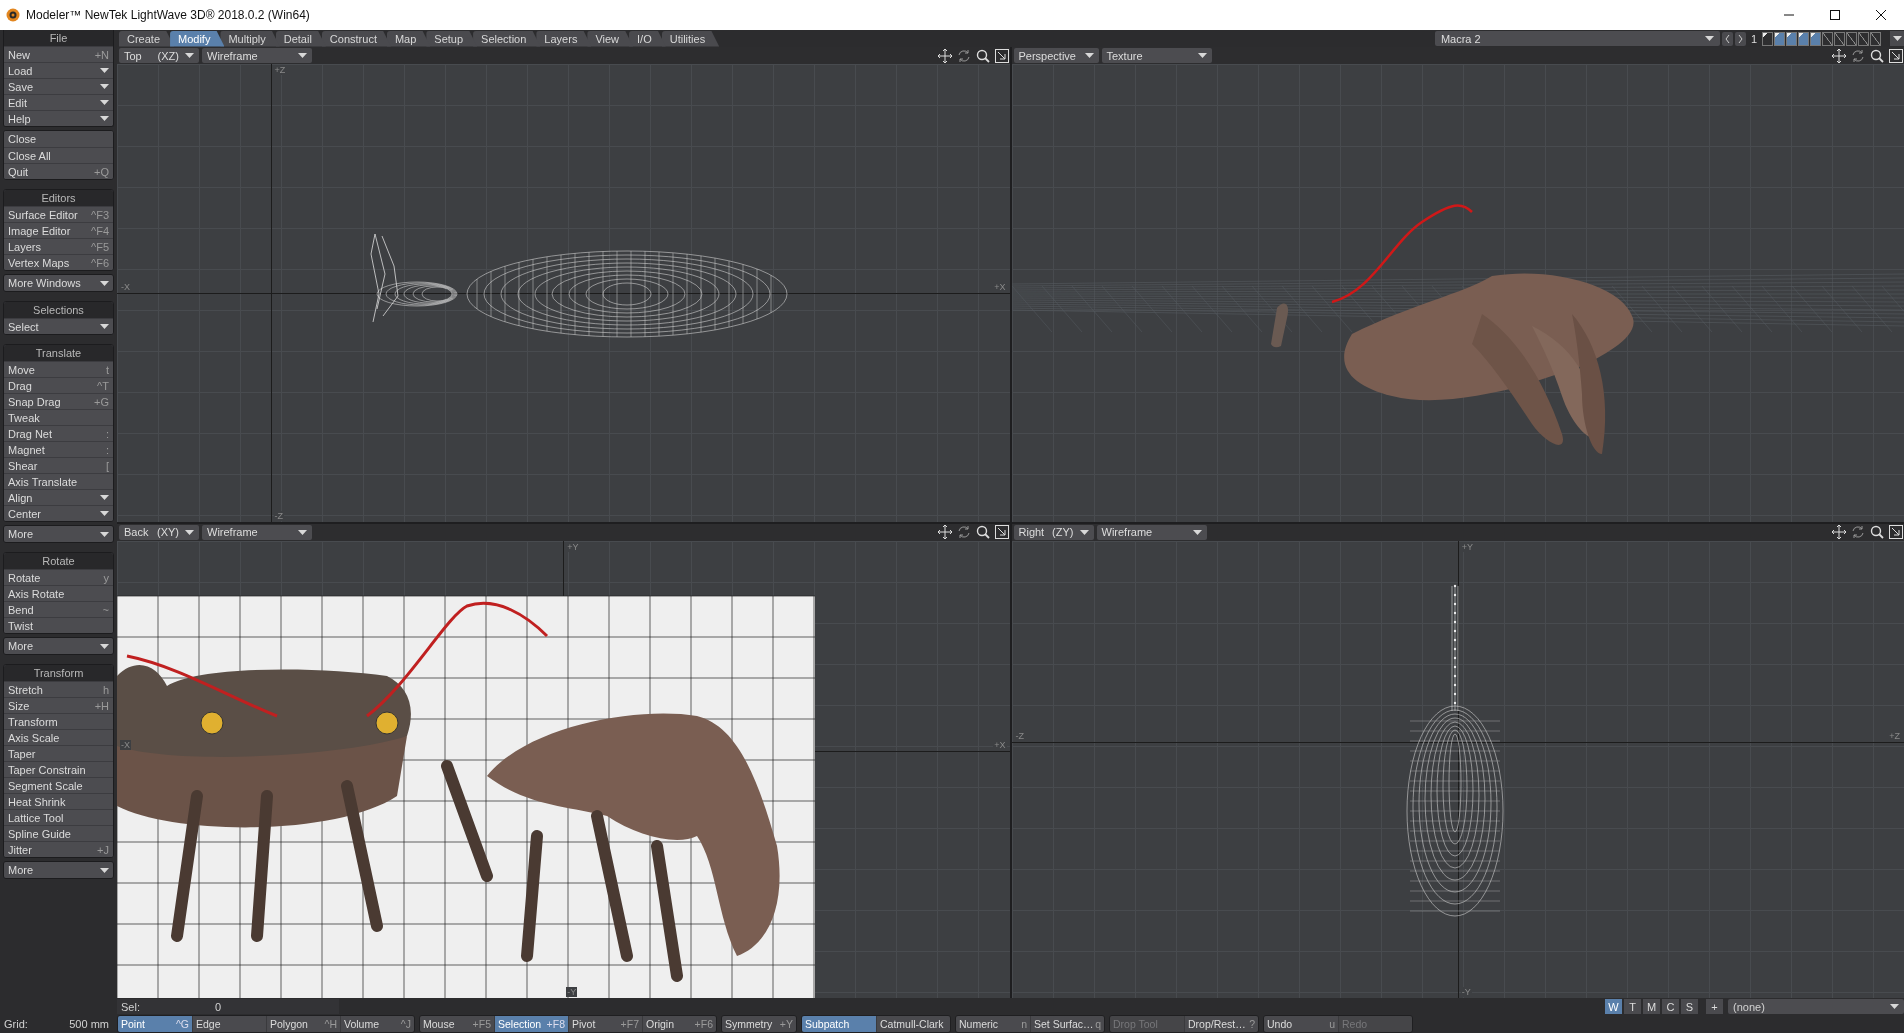 The width and height of the screenshot is (1904, 1033). Describe the element at coordinates (58, 609) in the screenshot. I see `tool-button: Bend ~` at that location.